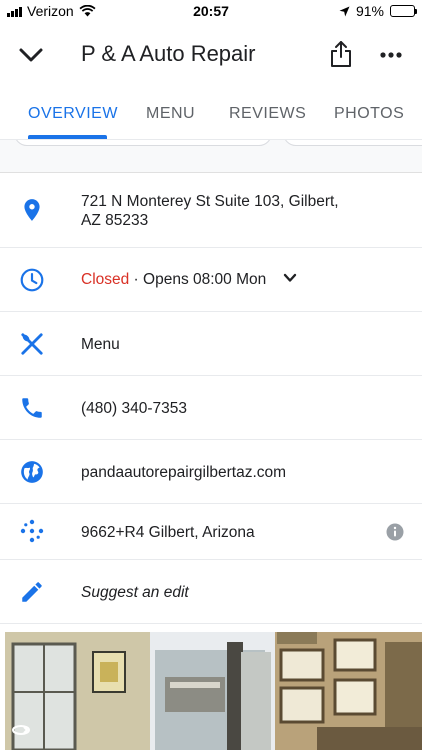 The width and height of the screenshot is (422, 750). What do you see at coordinates (344, 11) in the screenshot?
I see `location-arrow-icon` at bounding box center [344, 11].